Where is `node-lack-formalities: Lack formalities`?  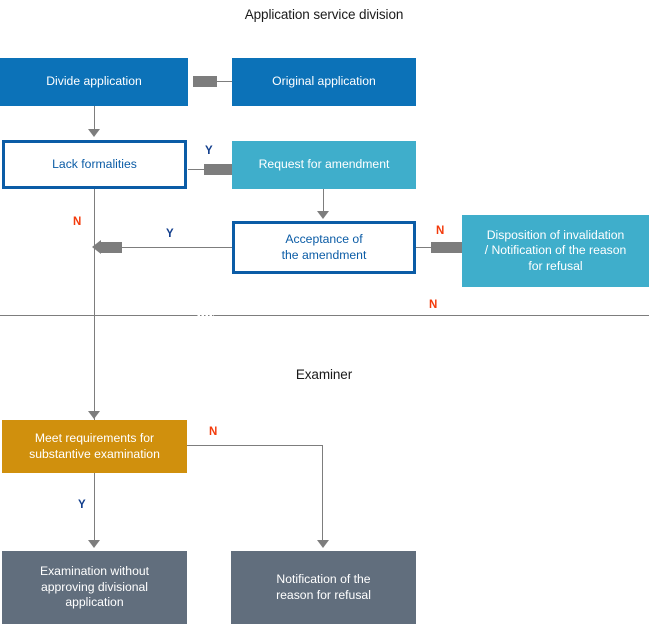
node-lack-formalities: Lack formalities is located at coordinates (94, 164).